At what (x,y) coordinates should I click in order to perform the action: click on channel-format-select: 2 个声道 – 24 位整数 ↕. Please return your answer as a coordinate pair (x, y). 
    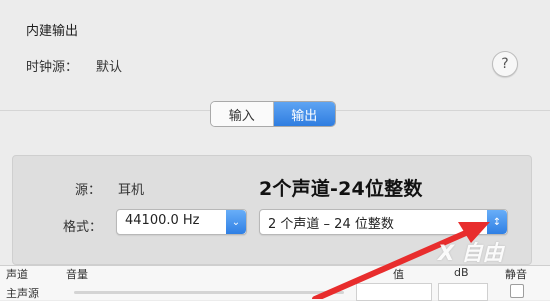
    Looking at the image, I should click on (383, 222).